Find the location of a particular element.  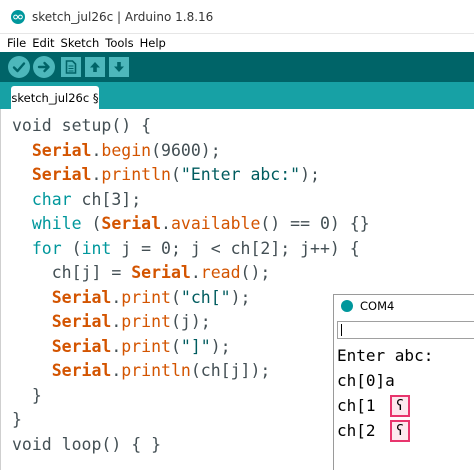

save-icon is located at coordinates (119, 67).